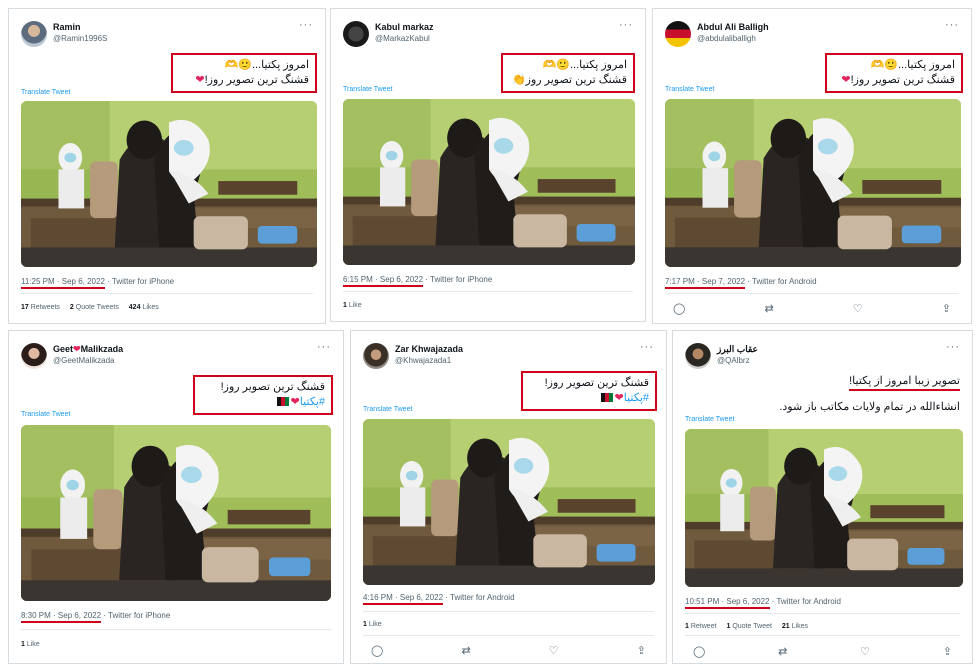 Image resolution: width=979 pixels, height=672 pixels. What do you see at coordinates (869, 407) in the screenshot?
I see `tweet-text-line: انشاءالله در تمام ولایات مکاتب باز شود.` at bounding box center [869, 407].